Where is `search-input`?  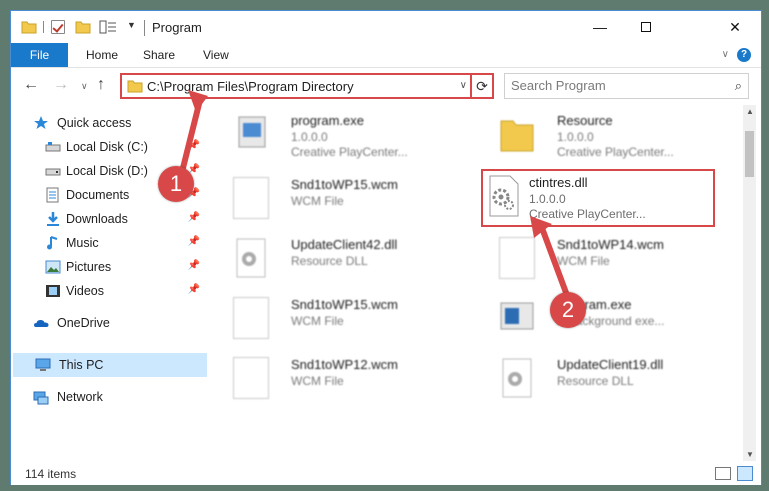 search-input is located at coordinates (611, 85).